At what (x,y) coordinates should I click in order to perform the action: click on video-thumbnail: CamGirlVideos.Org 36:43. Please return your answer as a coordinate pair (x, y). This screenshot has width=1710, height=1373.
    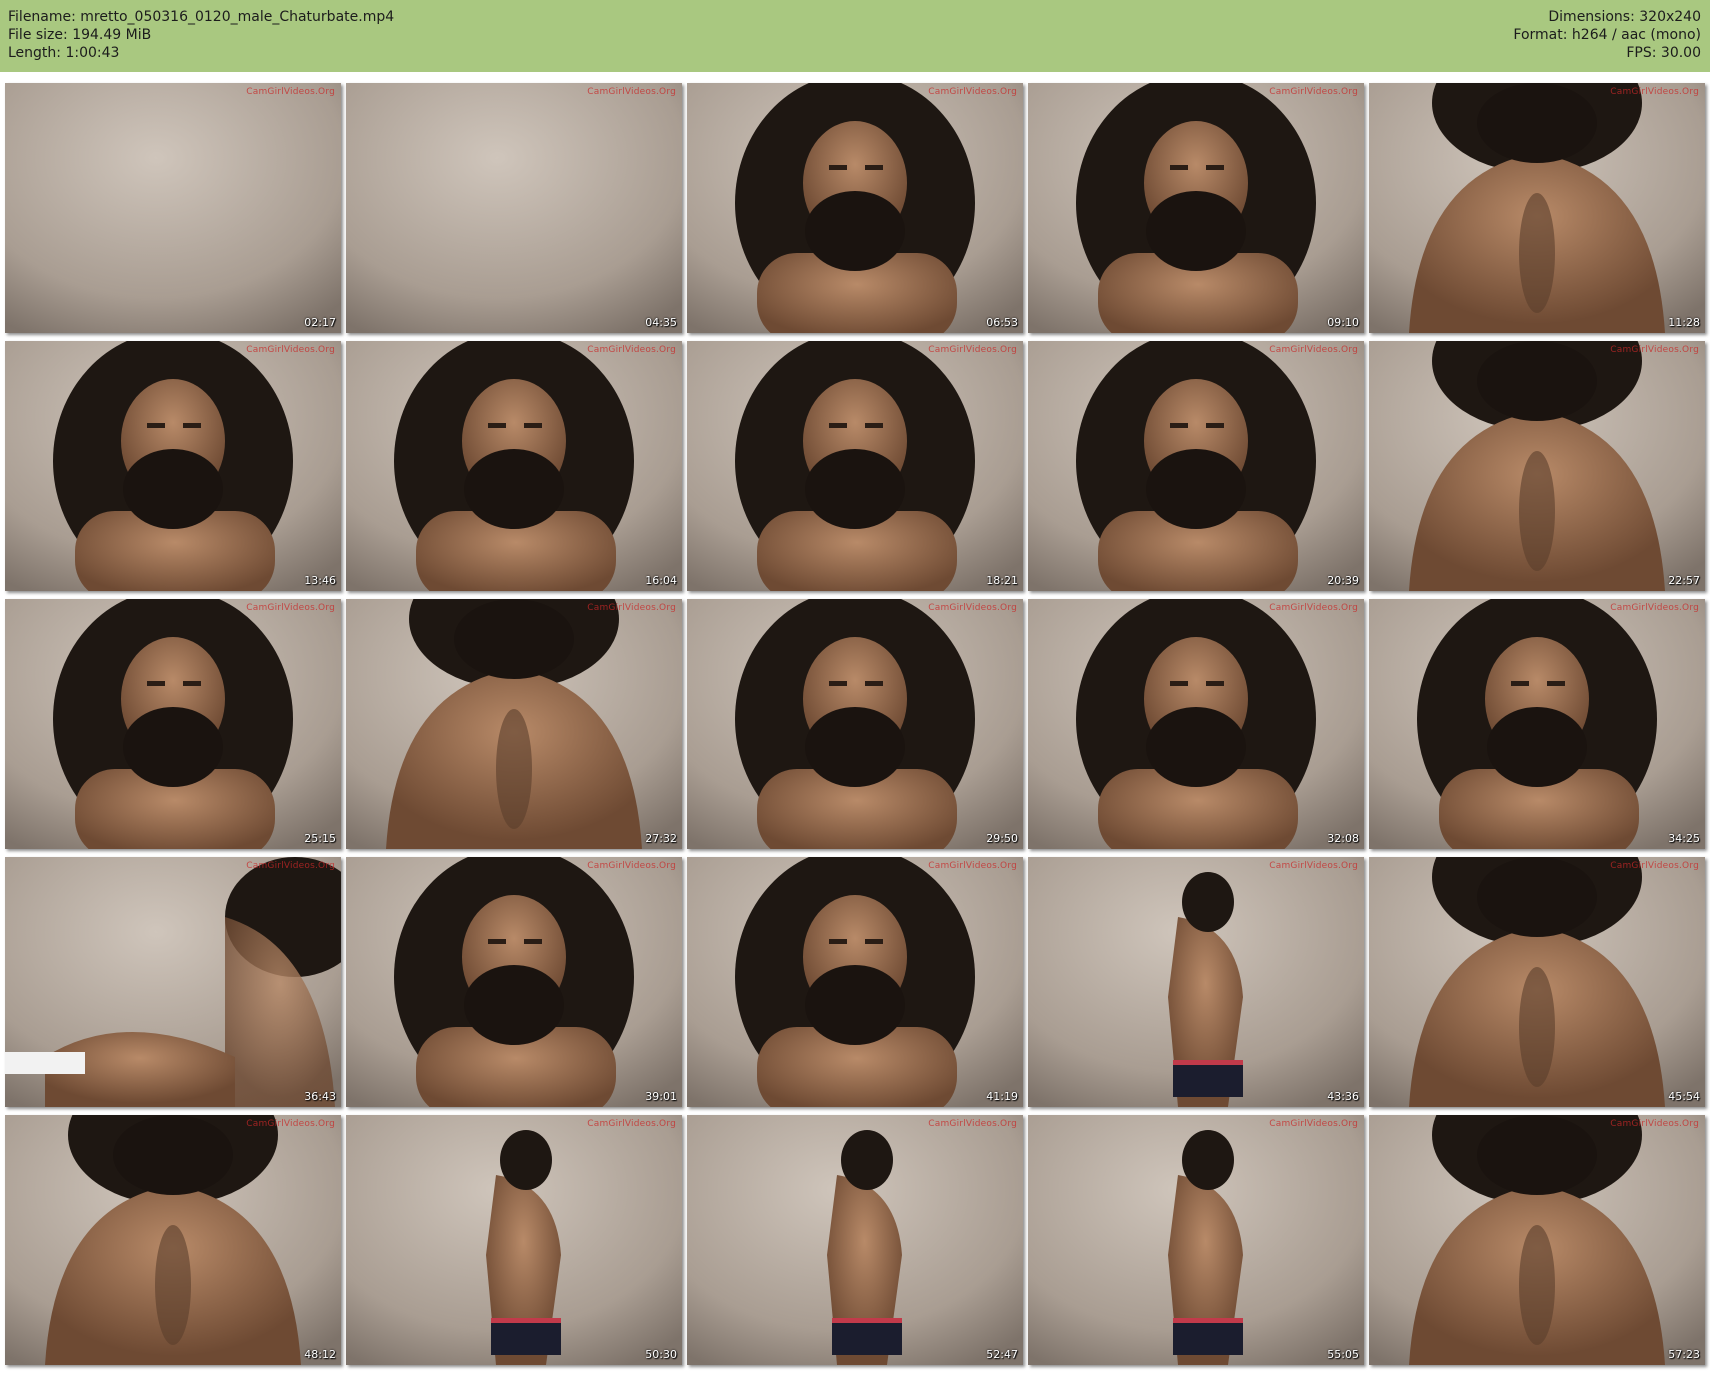
    Looking at the image, I should click on (173, 982).